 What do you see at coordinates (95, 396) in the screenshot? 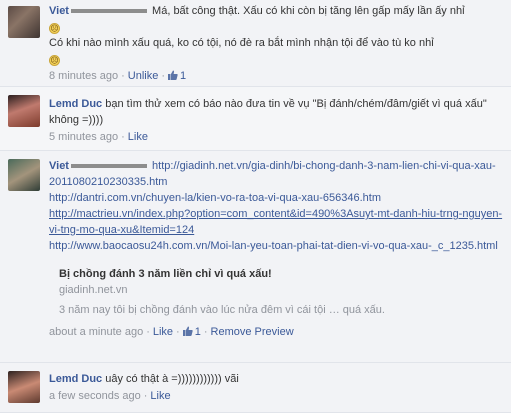
I see `timestamp: a few seconds ago` at bounding box center [95, 396].